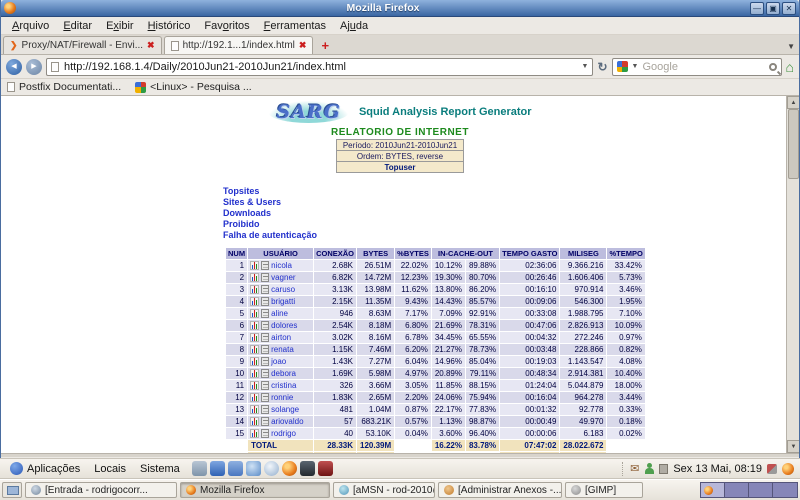 The height and width of the screenshot is (500, 800). What do you see at coordinates (255, 490) in the screenshot?
I see `taskbar-window-mozilla-firefox: Mozilla Firefox` at bounding box center [255, 490].